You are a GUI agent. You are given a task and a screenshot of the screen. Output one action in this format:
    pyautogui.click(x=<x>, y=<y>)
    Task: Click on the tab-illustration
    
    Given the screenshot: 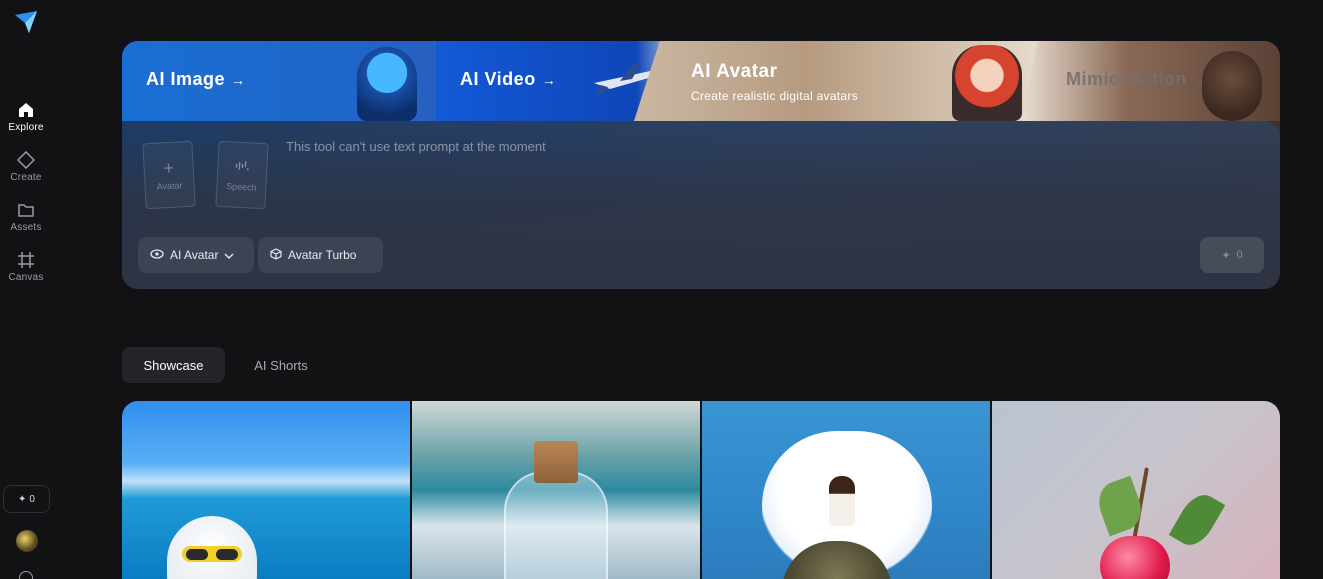 What is the action you would take?
    pyautogui.click(x=387, y=84)
    